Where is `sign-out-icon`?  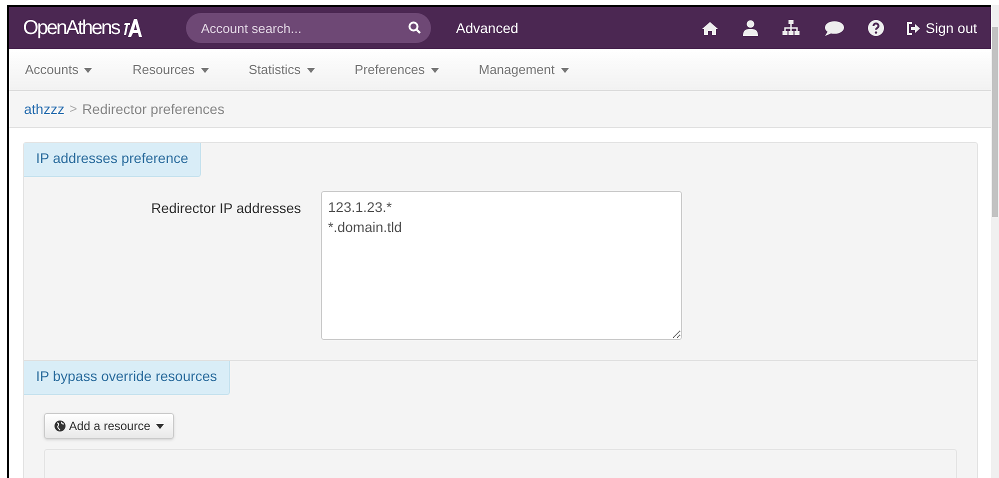
sign-out-icon is located at coordinates (913, 28).